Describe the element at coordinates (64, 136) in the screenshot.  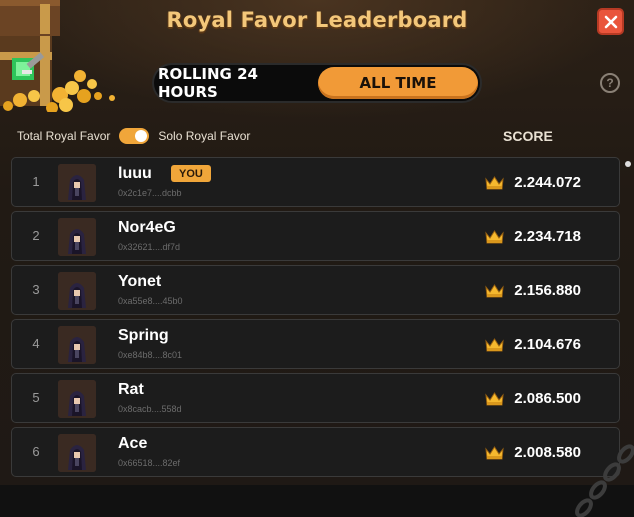
I see `total-royal-favor-label: Total Royal Favor` at that location.